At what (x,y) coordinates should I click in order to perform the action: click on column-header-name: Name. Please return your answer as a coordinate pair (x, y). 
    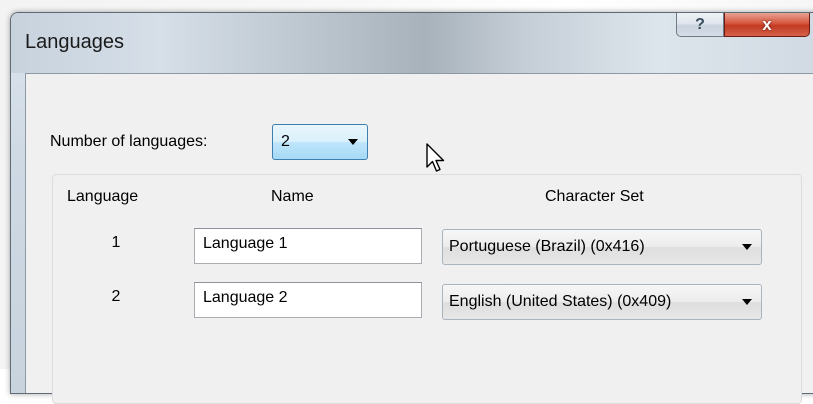
    Looking at the image, I should click on (292, 196).